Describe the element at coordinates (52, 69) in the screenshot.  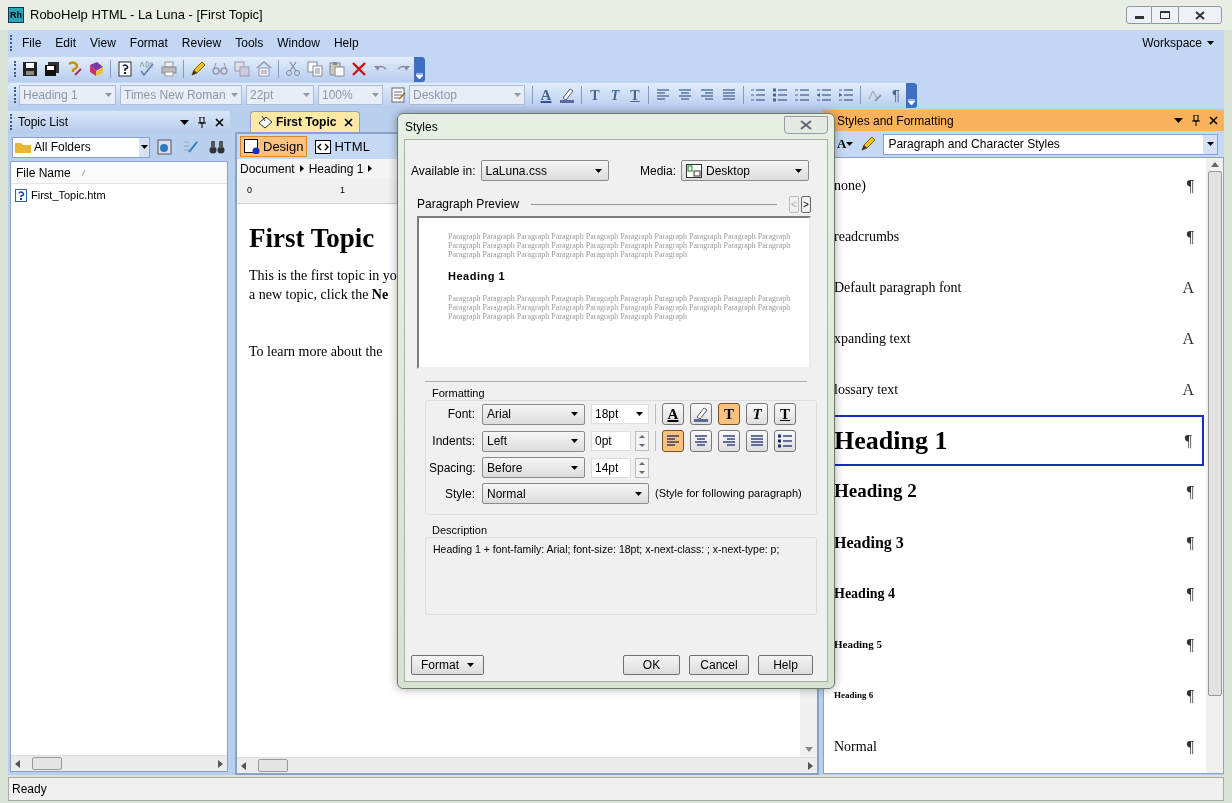
I see `save-all-icon` at that location.